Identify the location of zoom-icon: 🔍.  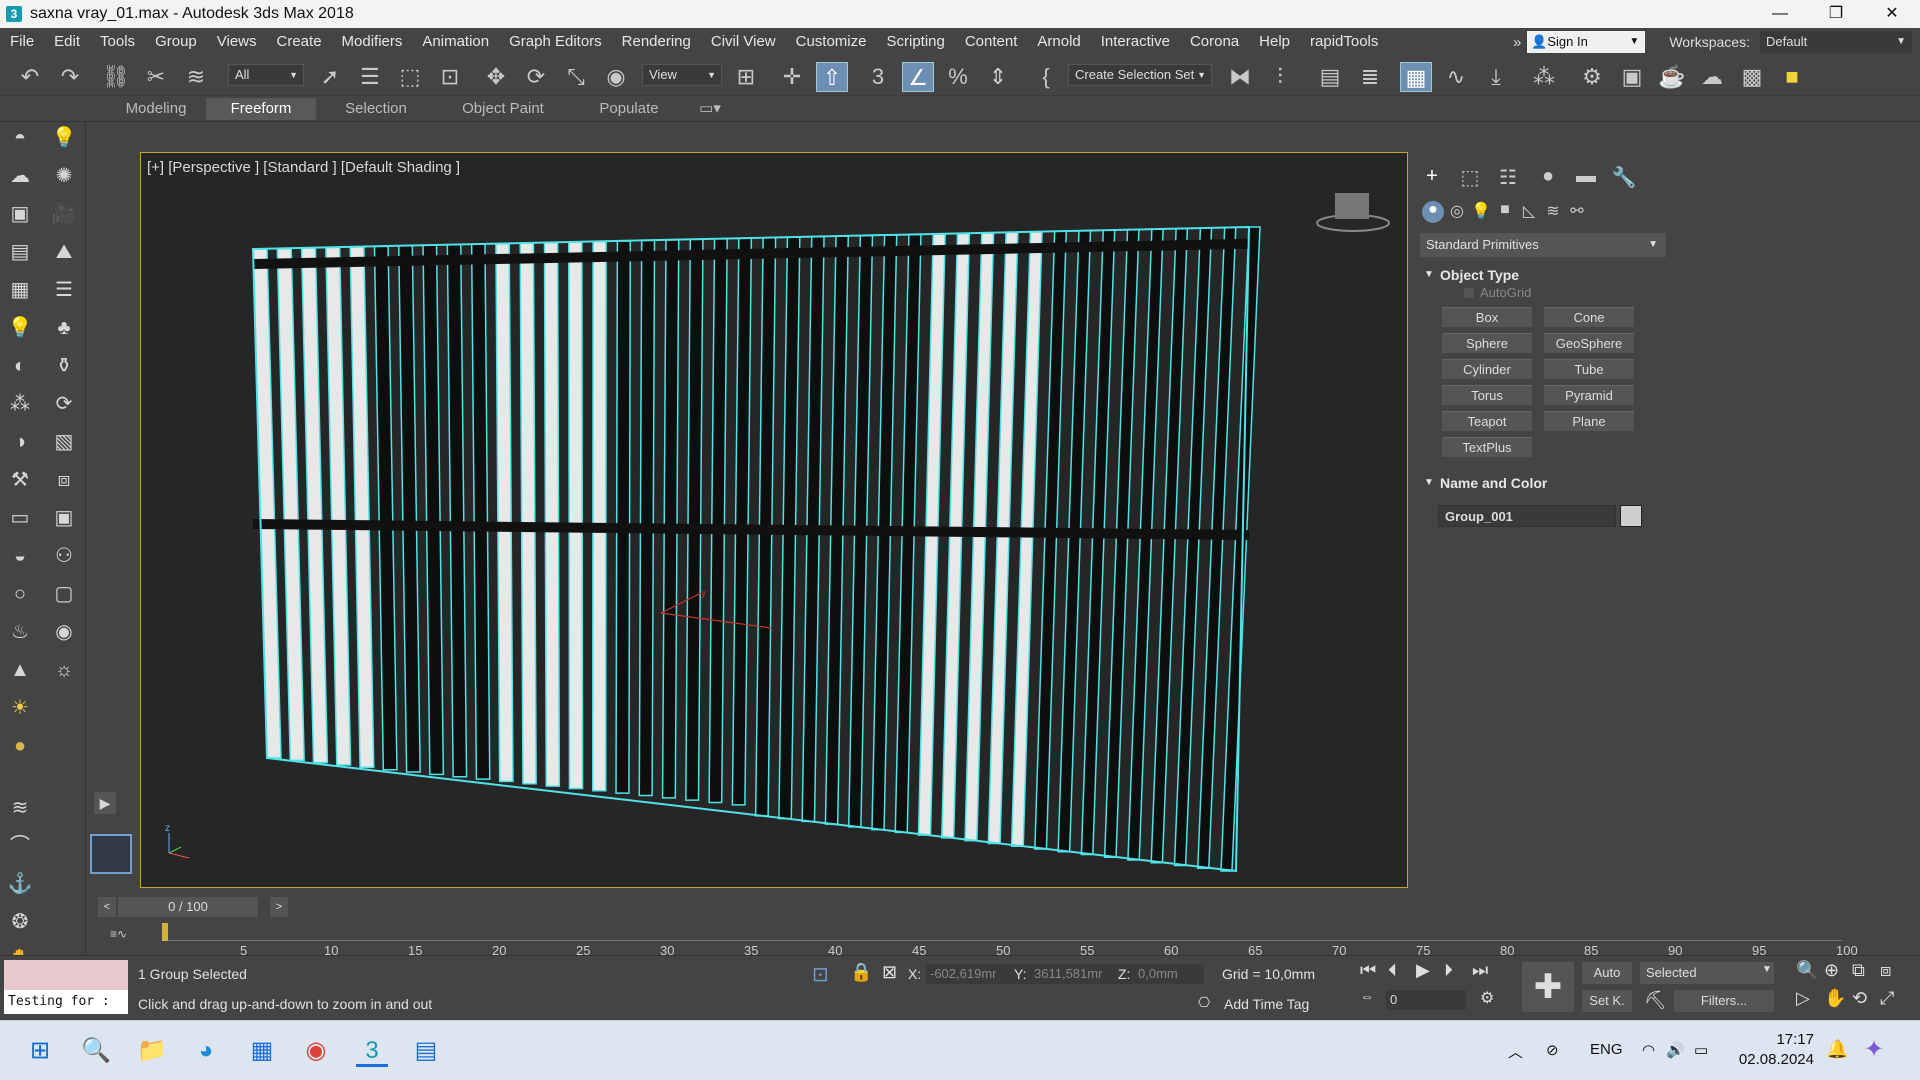
(1807, 970).